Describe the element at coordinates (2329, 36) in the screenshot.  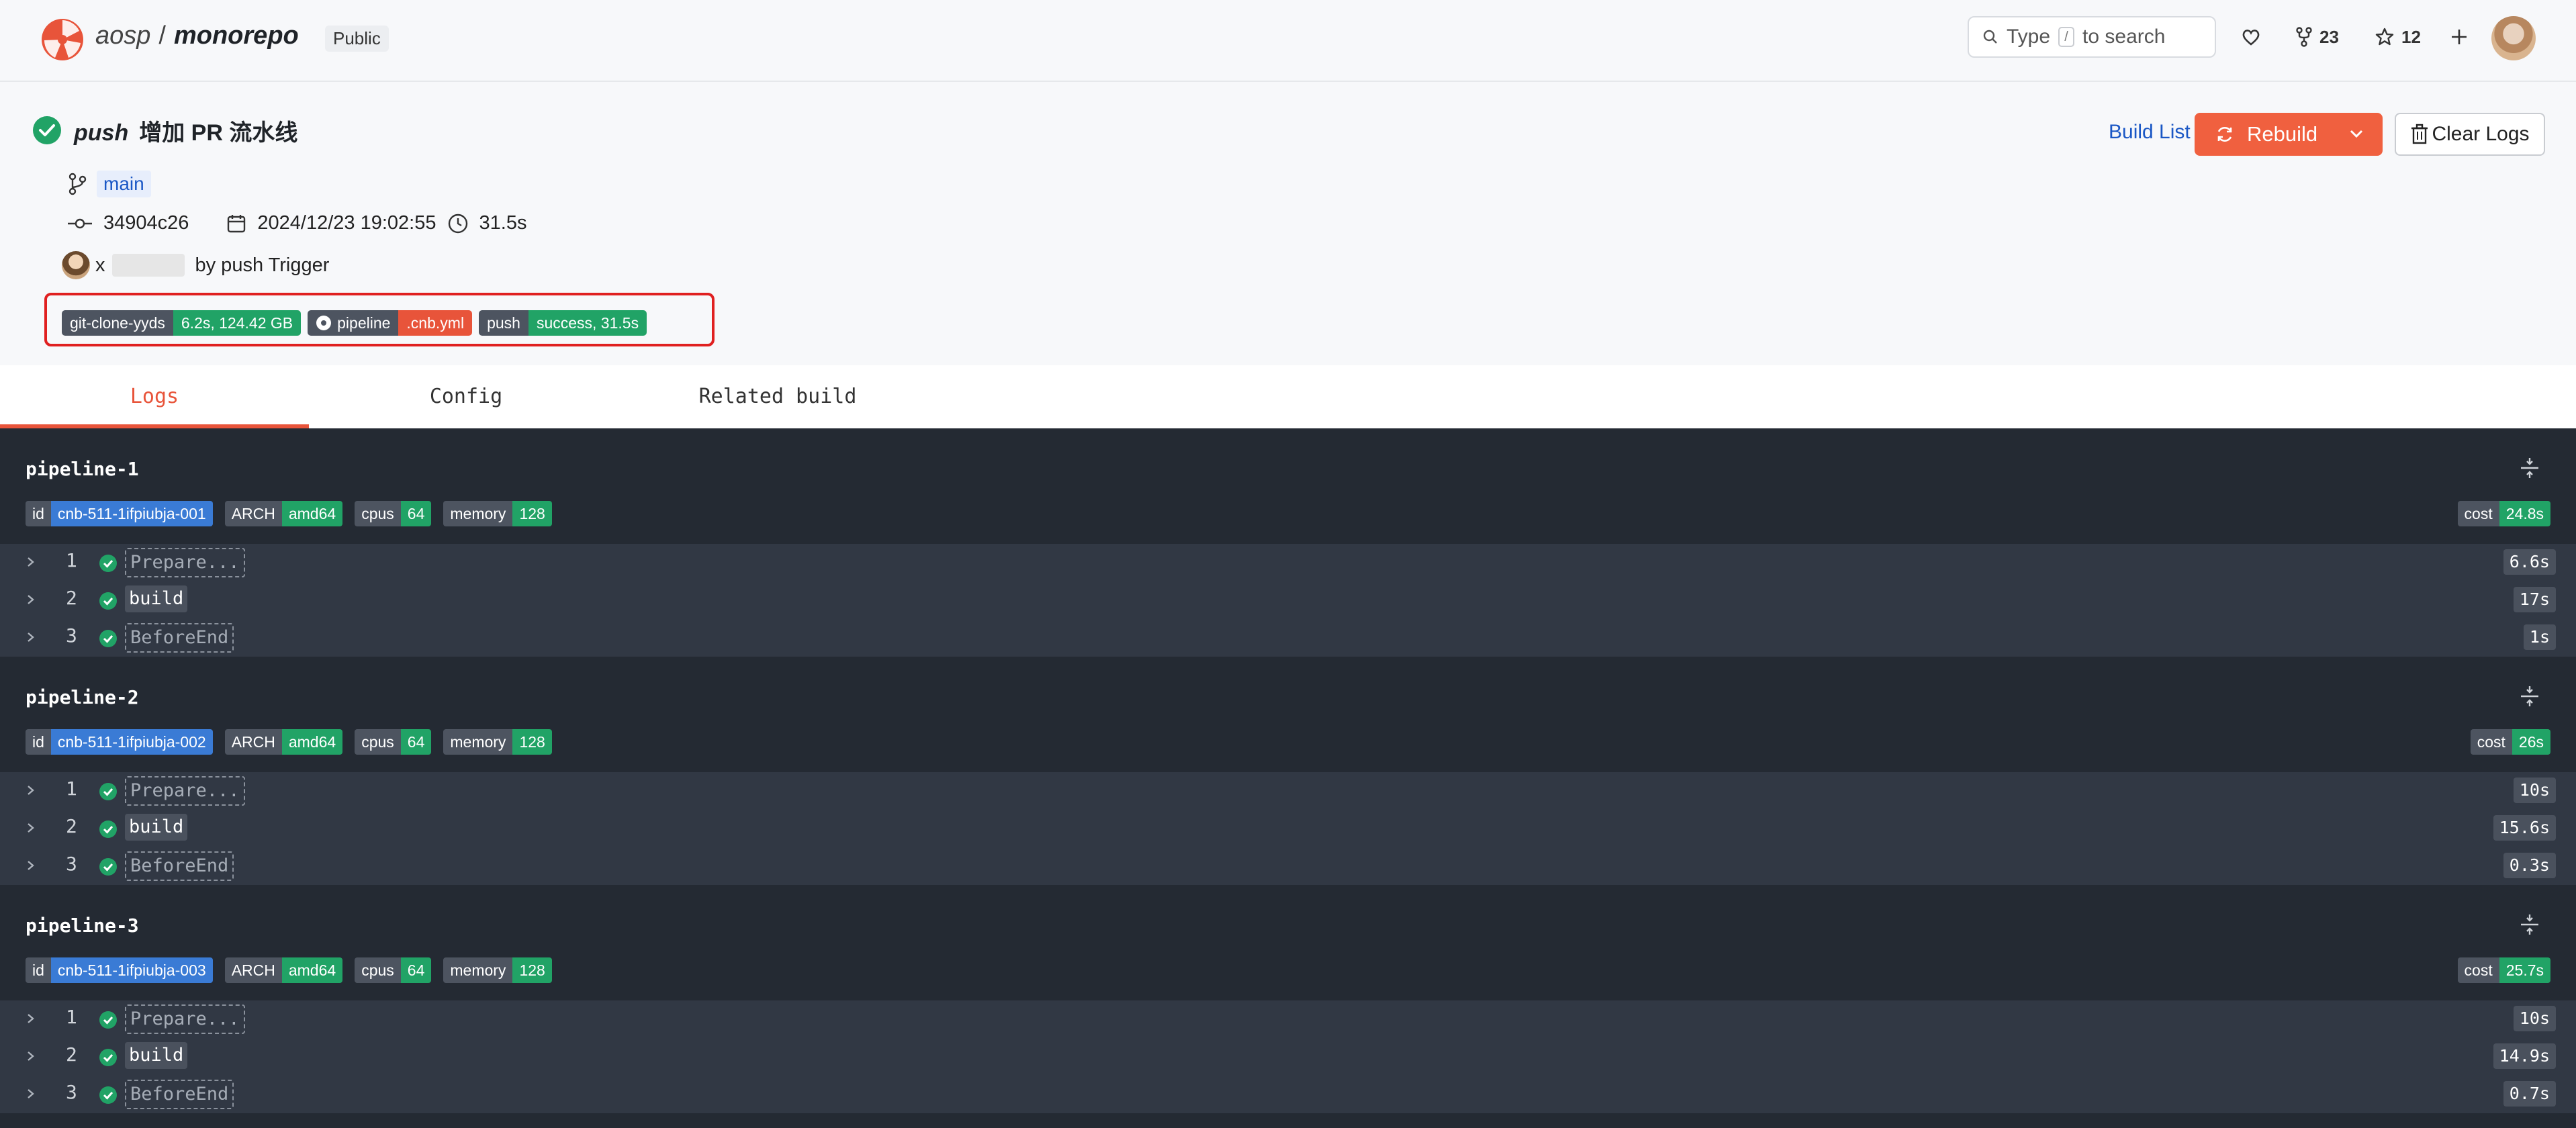
I see `fork-count: 23` at that location.